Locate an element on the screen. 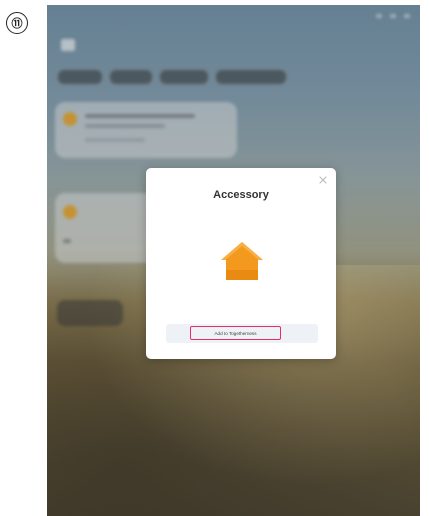 The height and width of the screenshot is (516, 429). add-to-togetherness-button: Add to Togetherness is located at coordinates (235, 333).